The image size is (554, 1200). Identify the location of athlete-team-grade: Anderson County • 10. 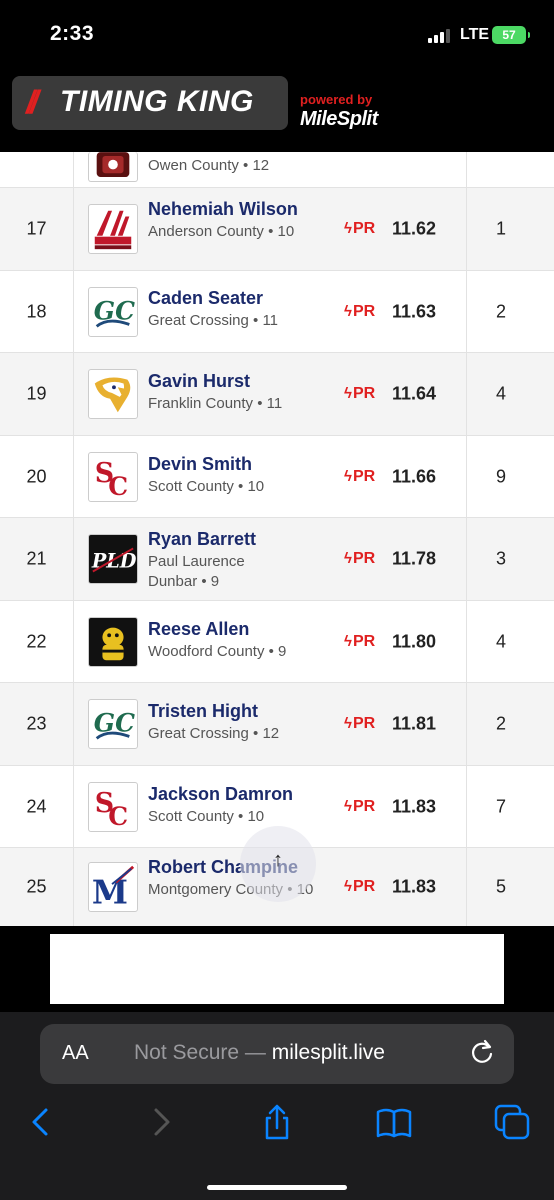
(221, 231).